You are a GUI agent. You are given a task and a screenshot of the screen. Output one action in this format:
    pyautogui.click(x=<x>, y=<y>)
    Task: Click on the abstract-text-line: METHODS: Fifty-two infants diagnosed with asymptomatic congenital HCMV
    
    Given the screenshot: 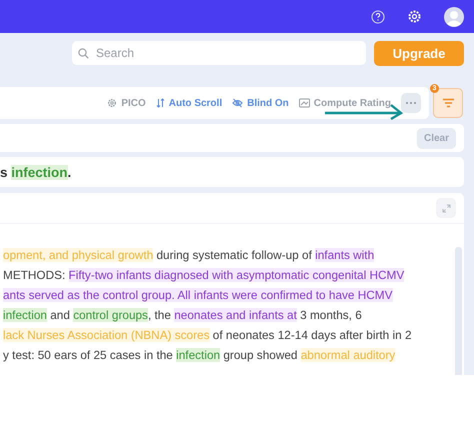 What is the action you would take?
    pyautogui.click(x=204, y=275)
    